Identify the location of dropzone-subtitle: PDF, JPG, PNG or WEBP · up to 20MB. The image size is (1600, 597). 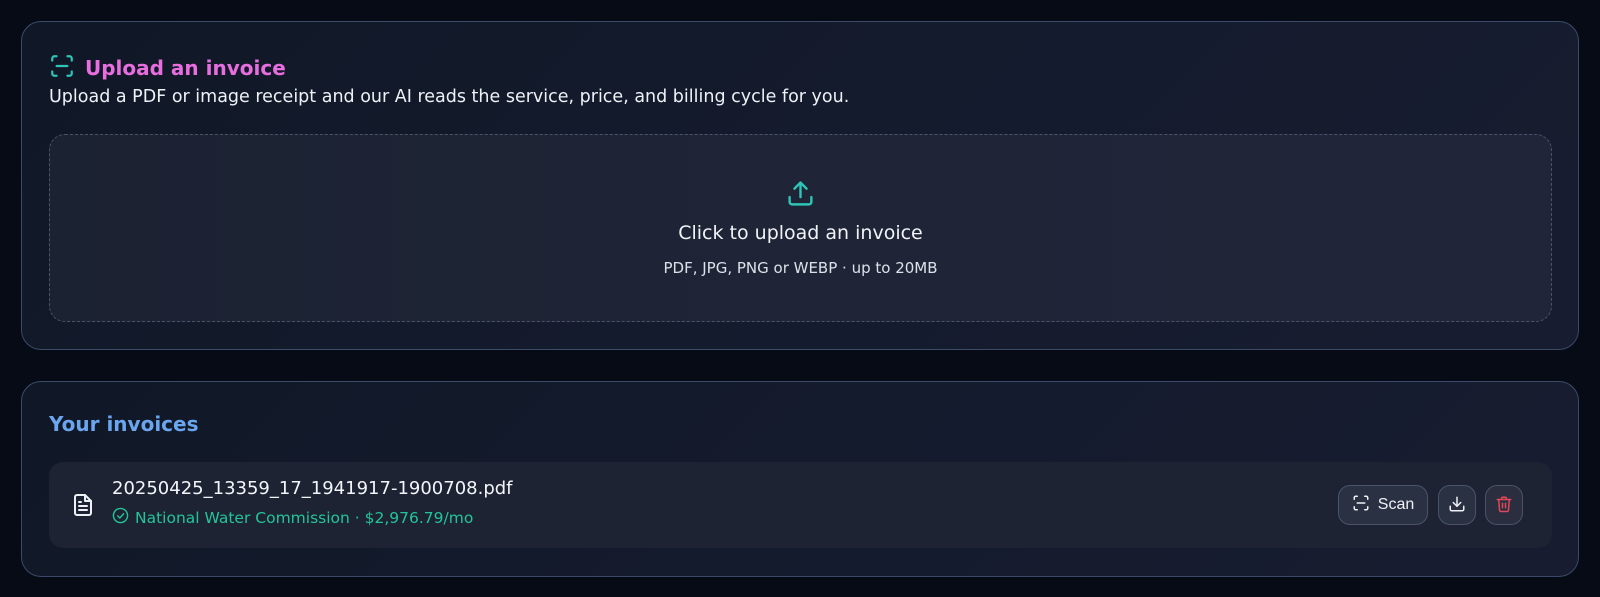
(800, 268).